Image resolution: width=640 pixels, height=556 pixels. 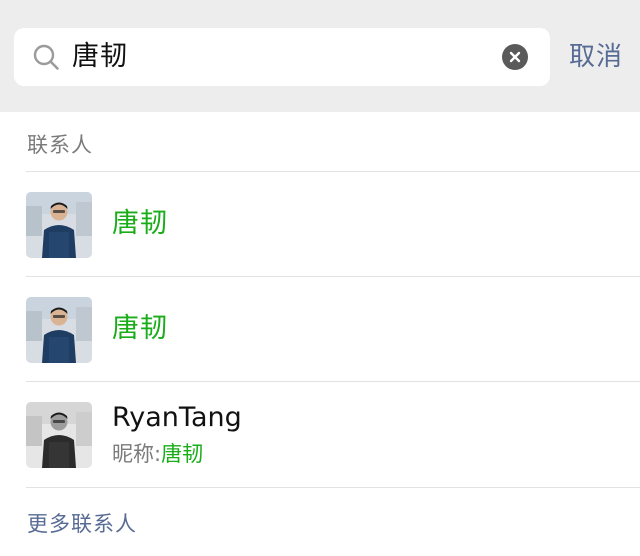 What do you see at coordinates (596, 57) in the screenshot?
I see `cancel-button: 取消` at bounding box center [596, 57].